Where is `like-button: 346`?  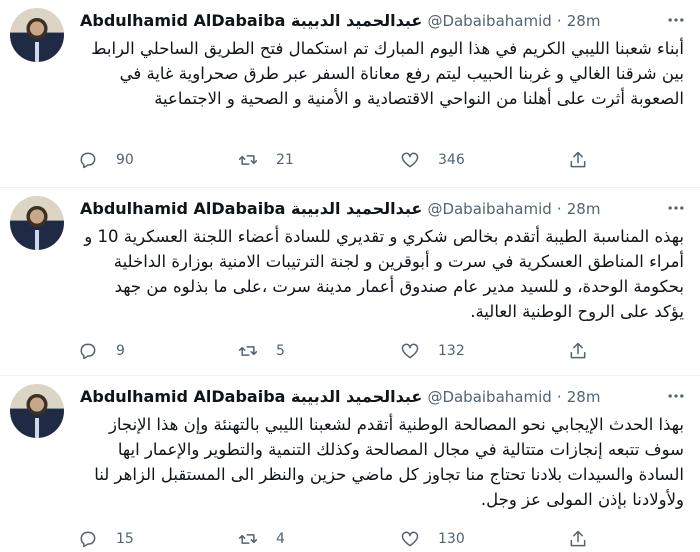 like-button: 346 is located at coordinates (432, 160).